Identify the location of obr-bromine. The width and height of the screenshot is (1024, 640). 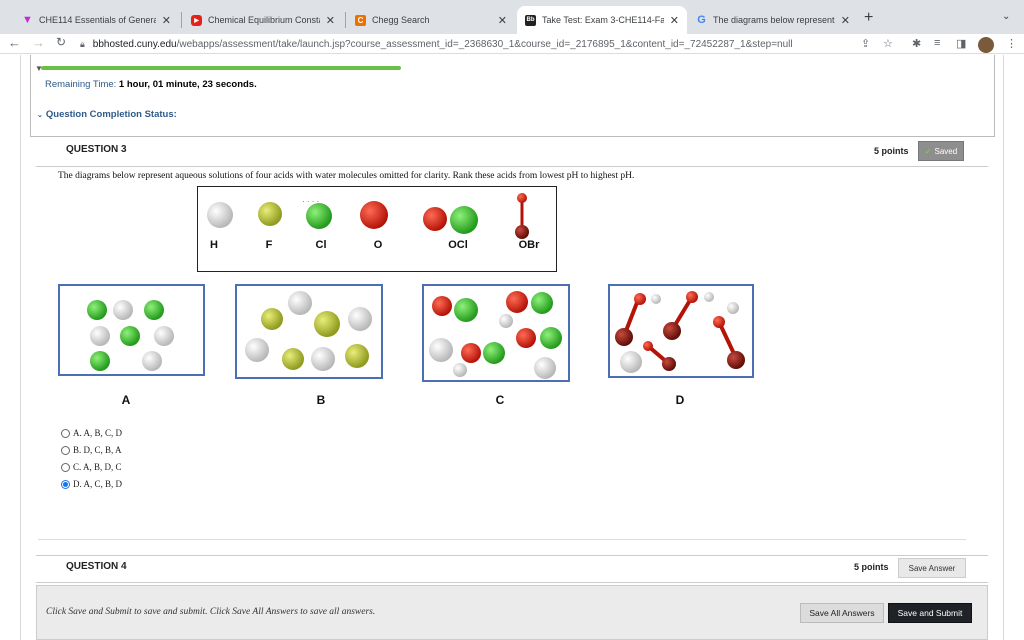
(522, 232).